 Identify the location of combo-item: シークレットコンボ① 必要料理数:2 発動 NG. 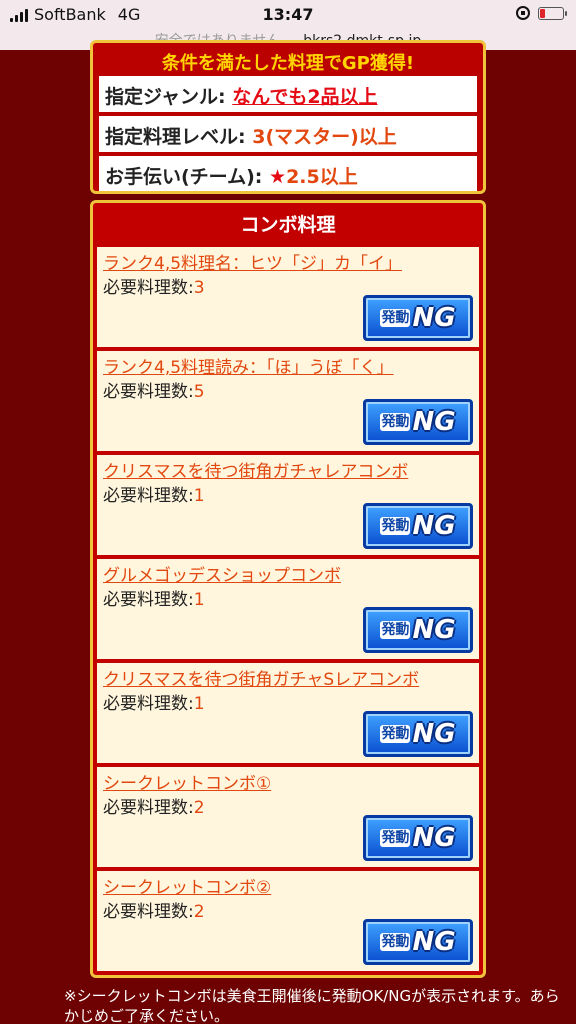
(288, 817).